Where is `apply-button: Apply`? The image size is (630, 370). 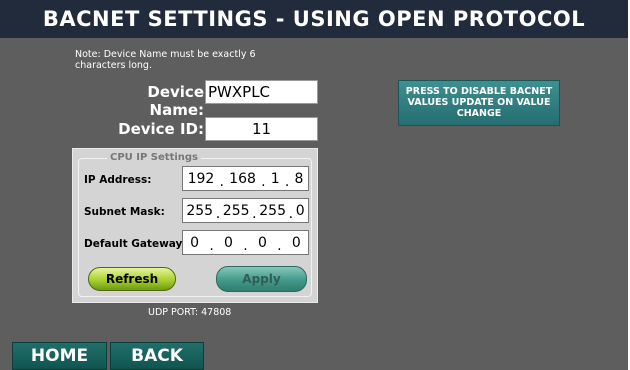 apply-button: Apply is located at coordinates (261, 279).